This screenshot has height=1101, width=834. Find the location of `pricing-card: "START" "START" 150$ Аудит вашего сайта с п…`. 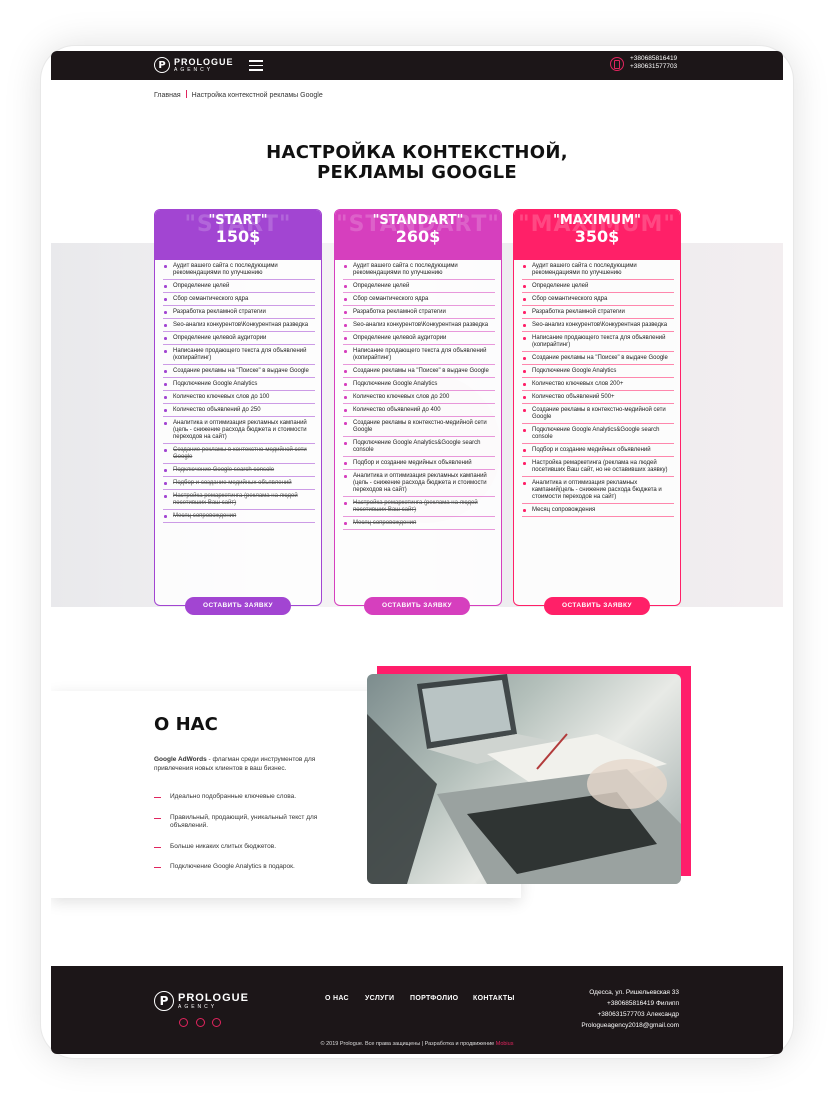

pricing-card: "START" "START" 150$ Аудит вашего сайта с п… is located at coordinates (238, 407).